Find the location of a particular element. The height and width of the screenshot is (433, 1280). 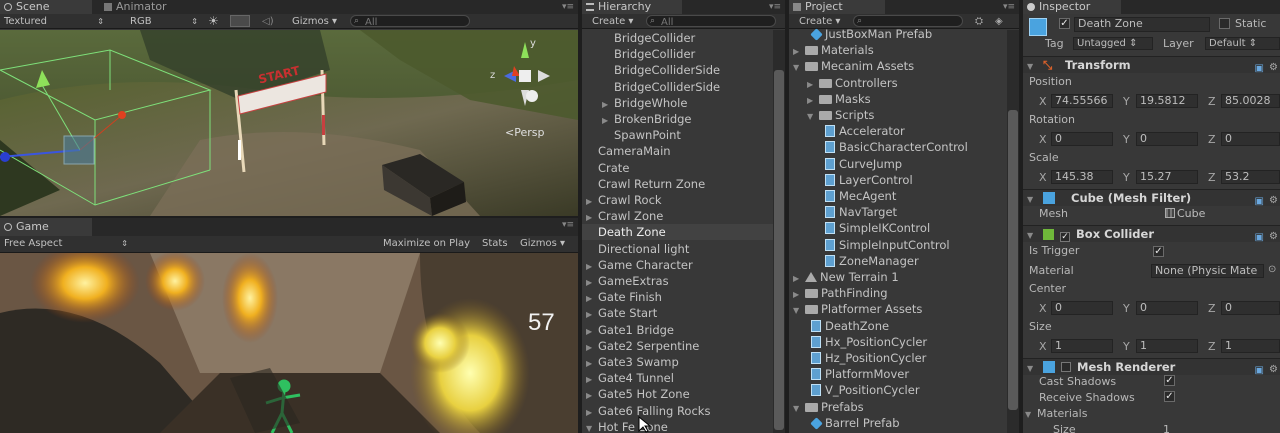

hierarchy-item: CameraMain is located at coordinates (677, 151).